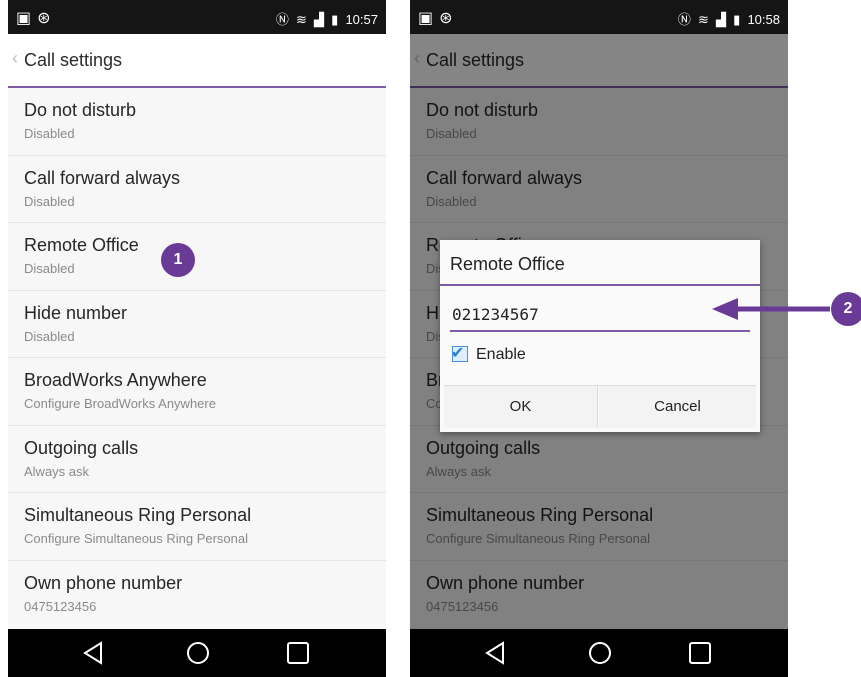  I want to click on status-icons: Ⓝ ≋ ▟ ▮ 10:58, so click(729, 18).